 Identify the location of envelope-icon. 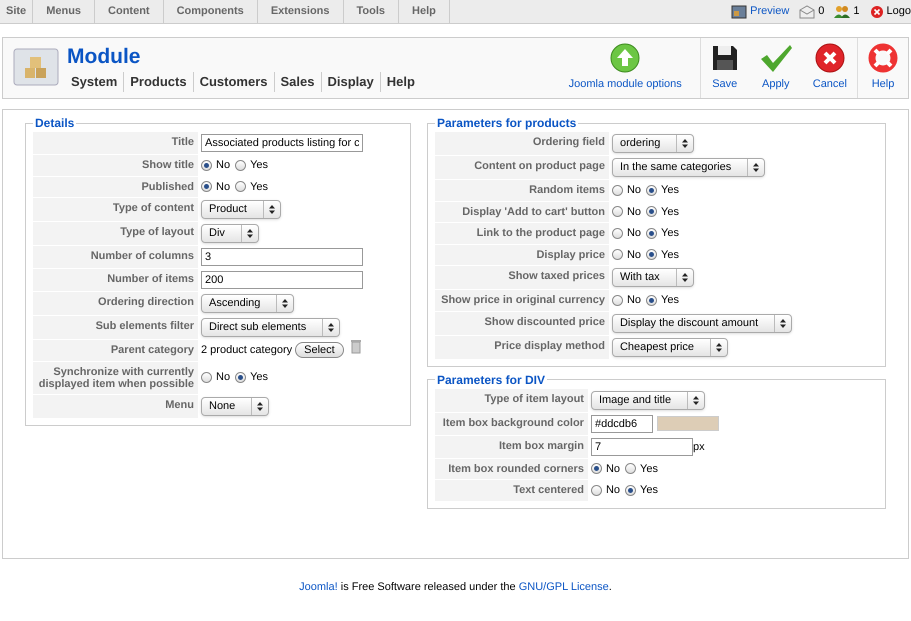
(807, 11).